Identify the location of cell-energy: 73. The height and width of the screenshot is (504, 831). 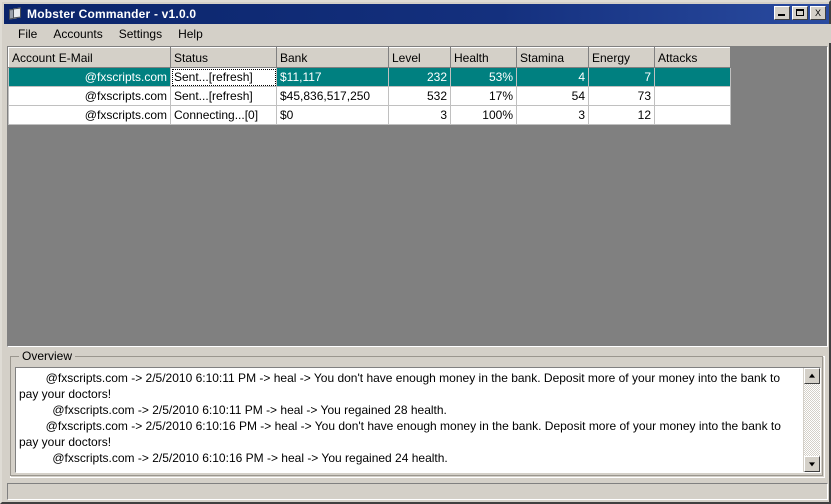
(621, 96).